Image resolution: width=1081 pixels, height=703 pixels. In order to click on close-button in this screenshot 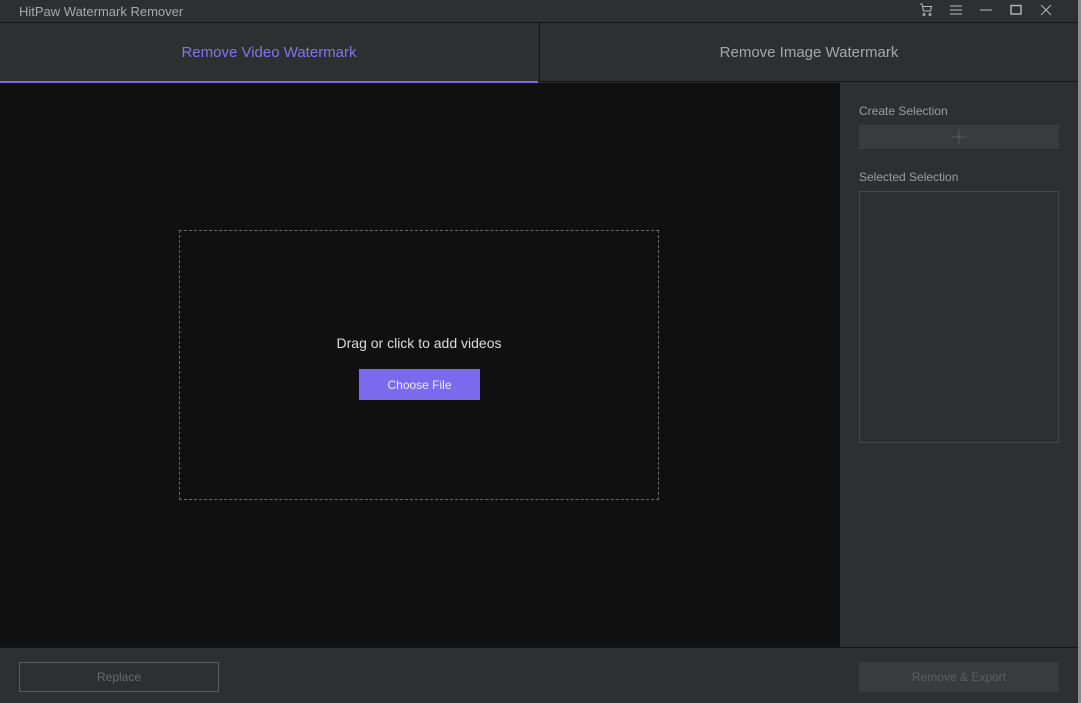, I will do `click(1046, 10)`.